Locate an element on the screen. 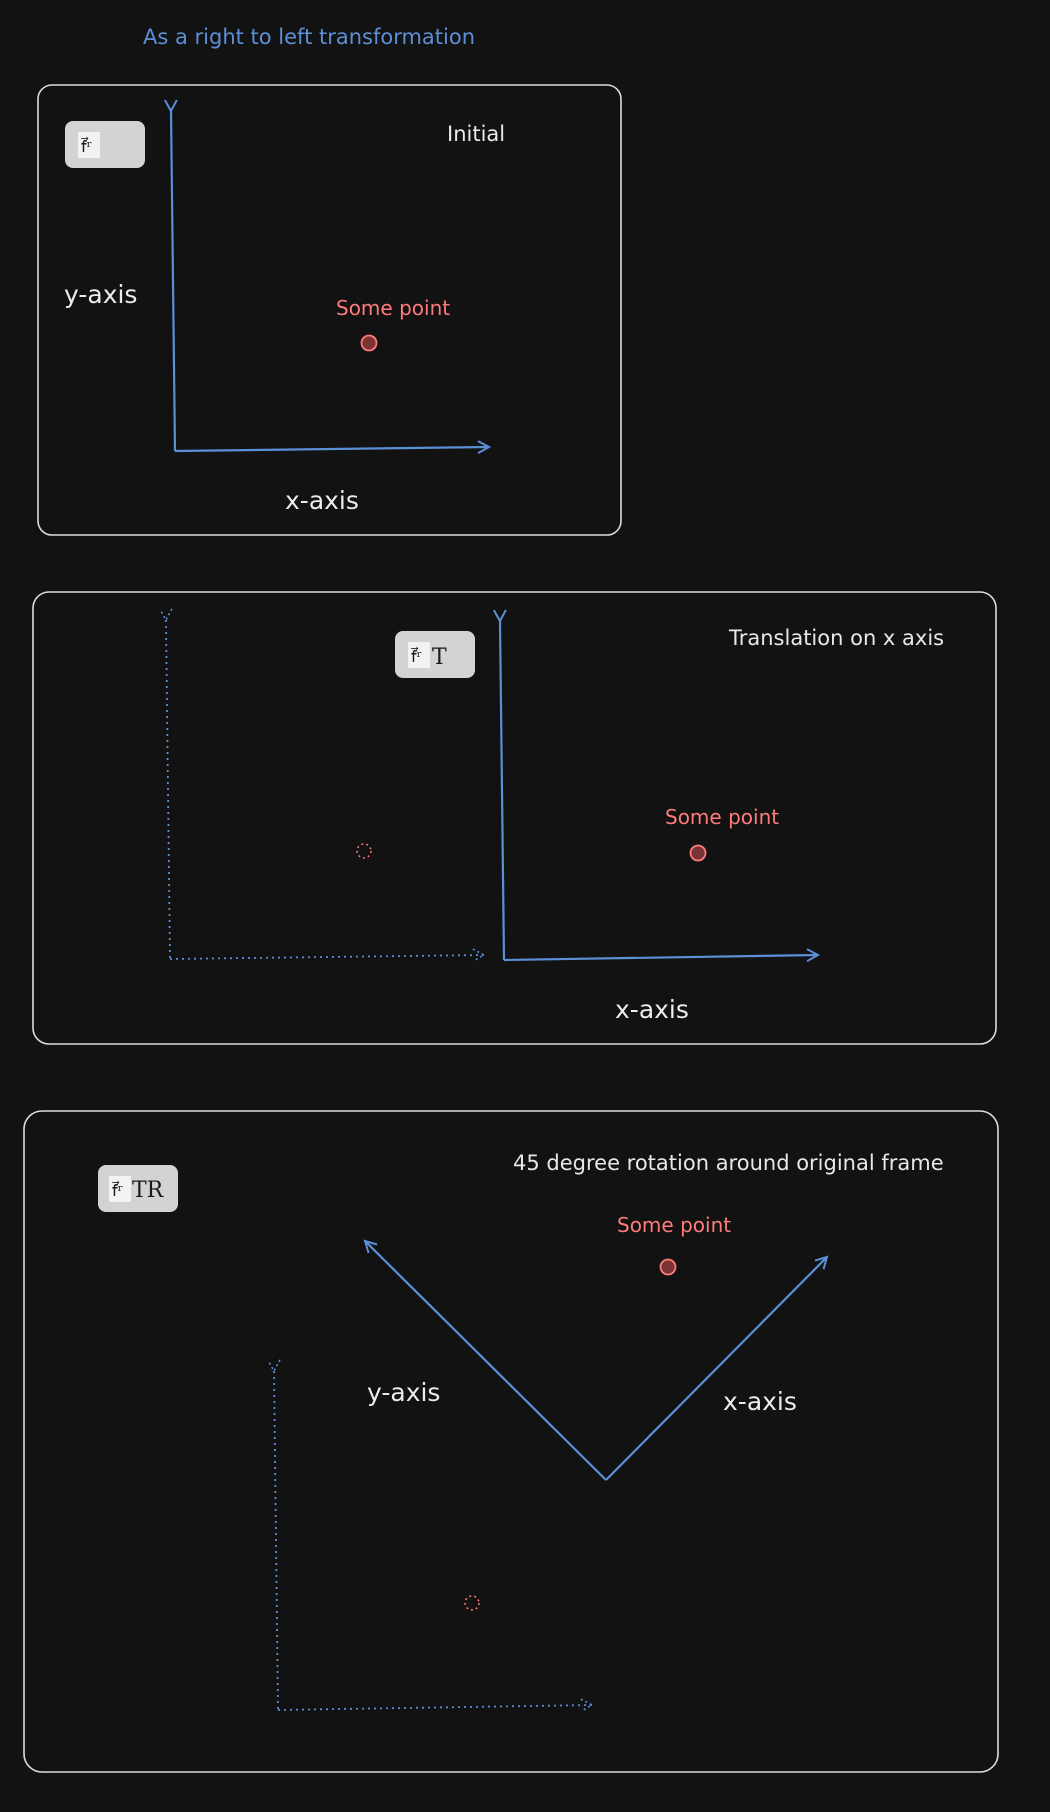  panel-title: 45 degree rotation around original frame is located at coordinates (728, 1163).